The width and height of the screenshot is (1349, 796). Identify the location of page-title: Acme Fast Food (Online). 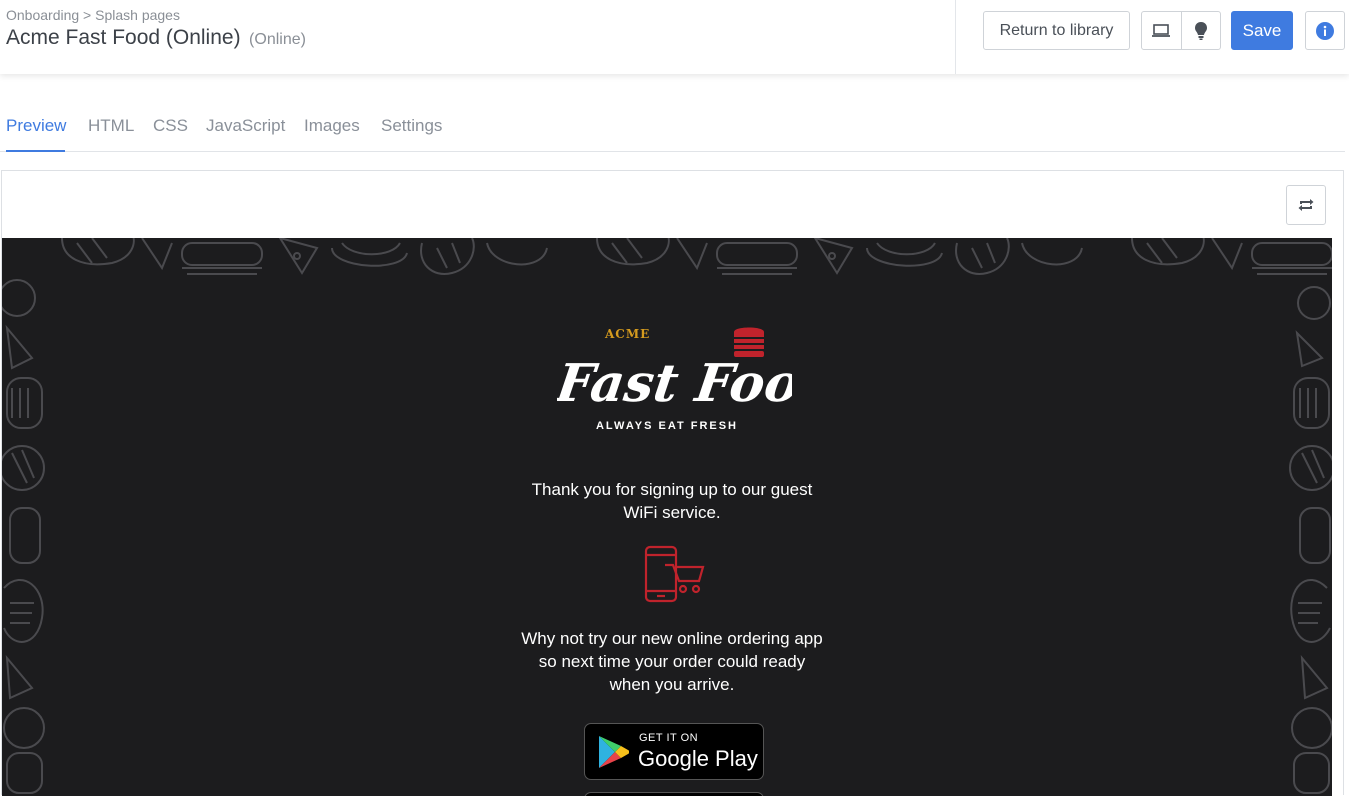
(123, 37).